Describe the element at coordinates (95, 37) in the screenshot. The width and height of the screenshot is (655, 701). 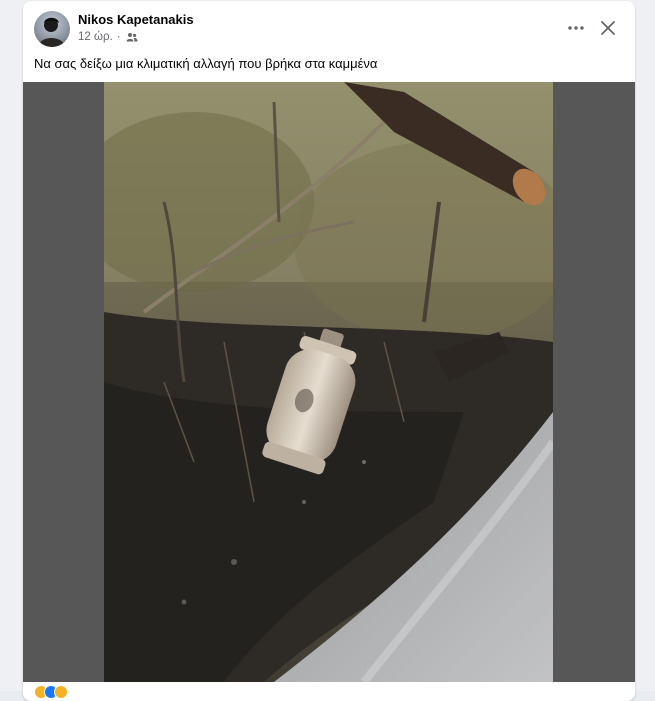
I see `post-timestamp: 12 ώρ.` at that location.